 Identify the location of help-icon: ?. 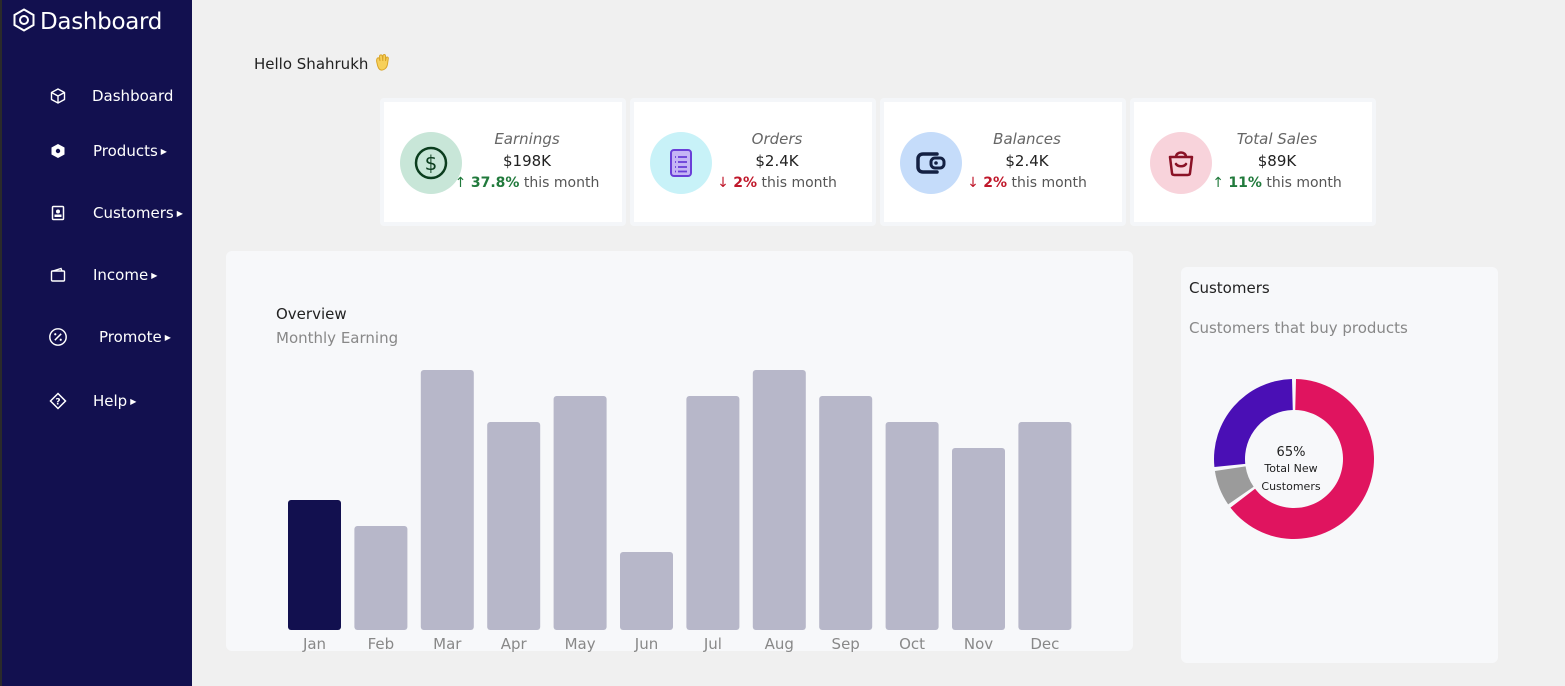
(58, 401).